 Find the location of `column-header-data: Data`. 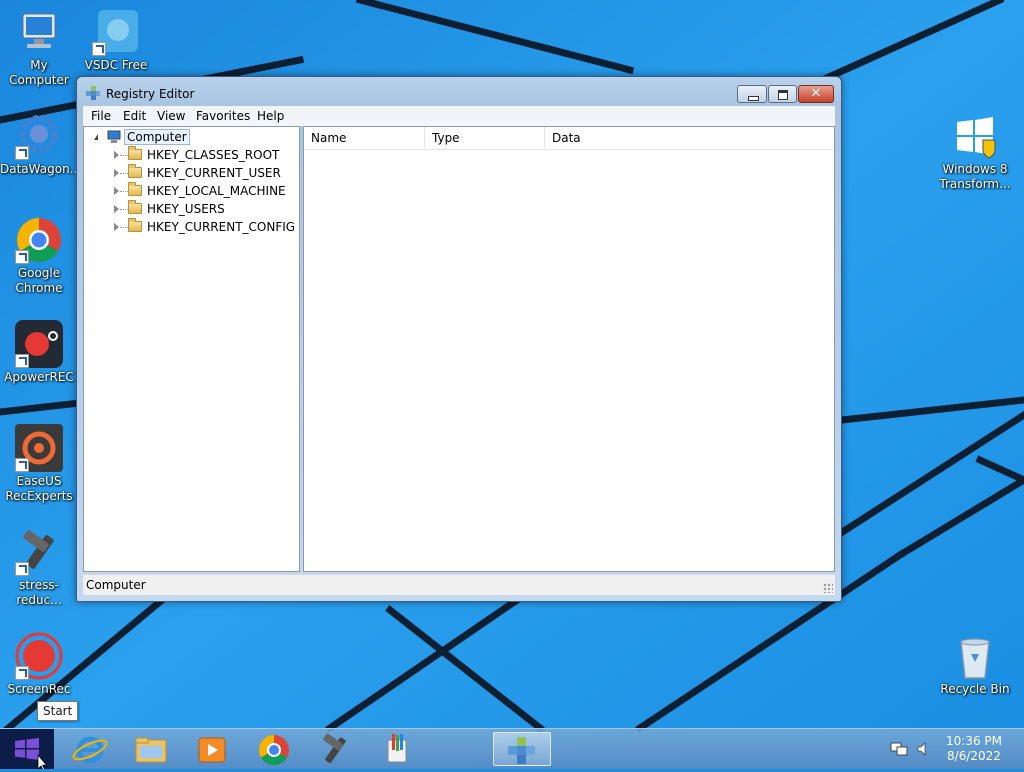

column-header-data: Data is located at coordinates (689, 138).